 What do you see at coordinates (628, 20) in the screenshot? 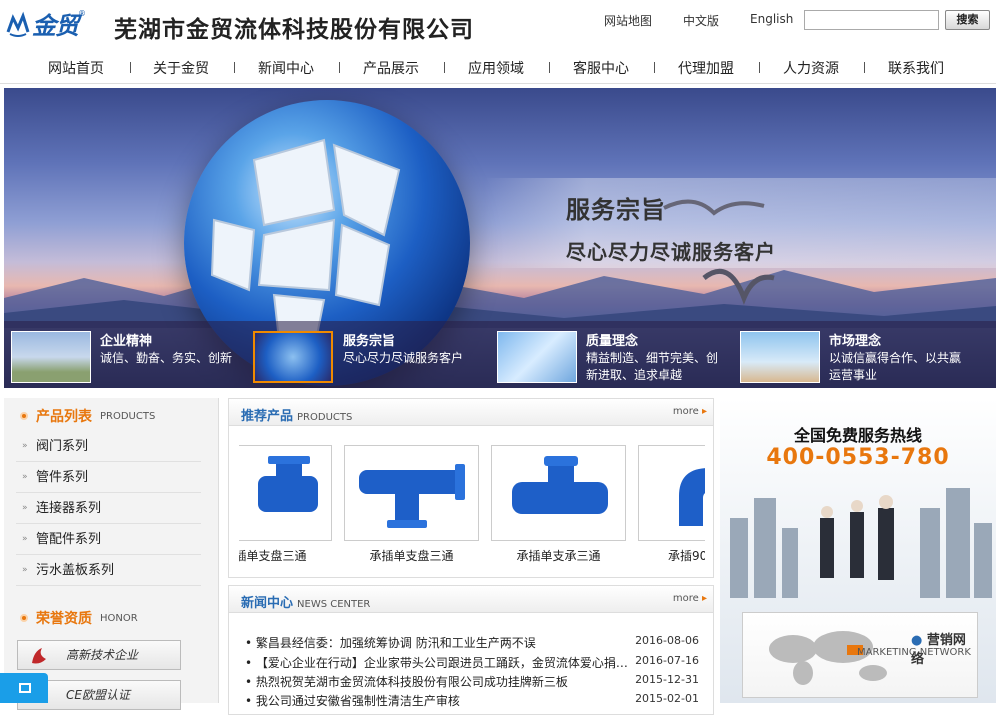
I see `sitemap-link: 网站地图` at bounding box center [628, 20].